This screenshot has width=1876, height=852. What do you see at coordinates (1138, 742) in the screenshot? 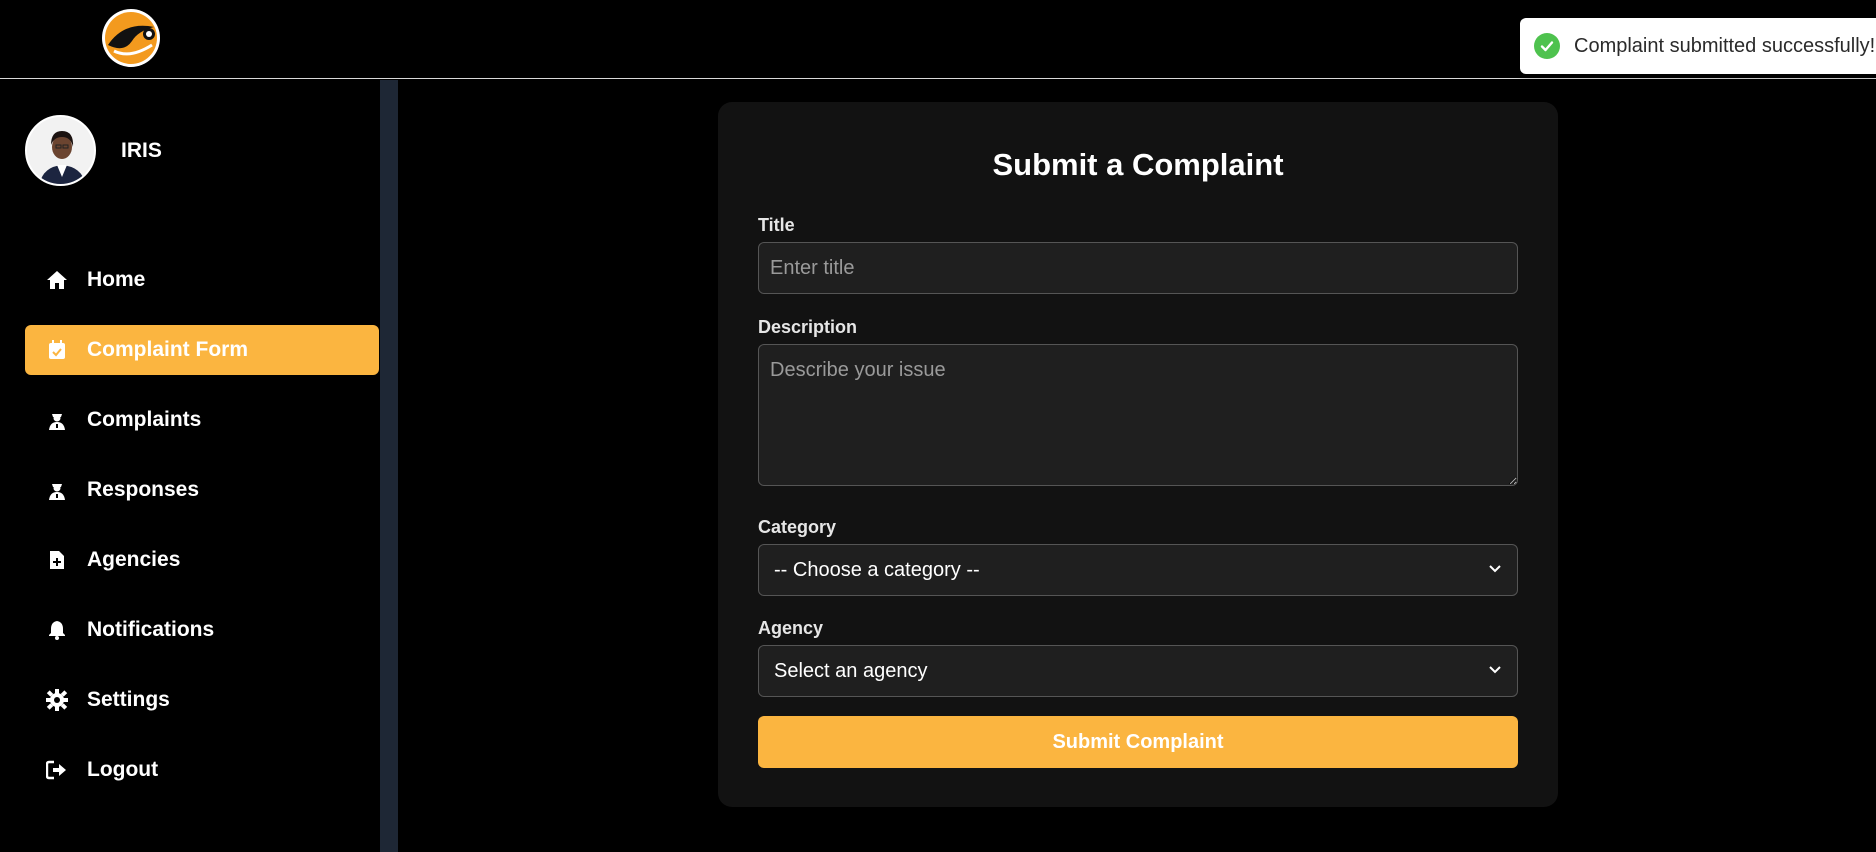
I see `submit-complaint-button: Submit Complaint` at bounding box center [1138, 742].